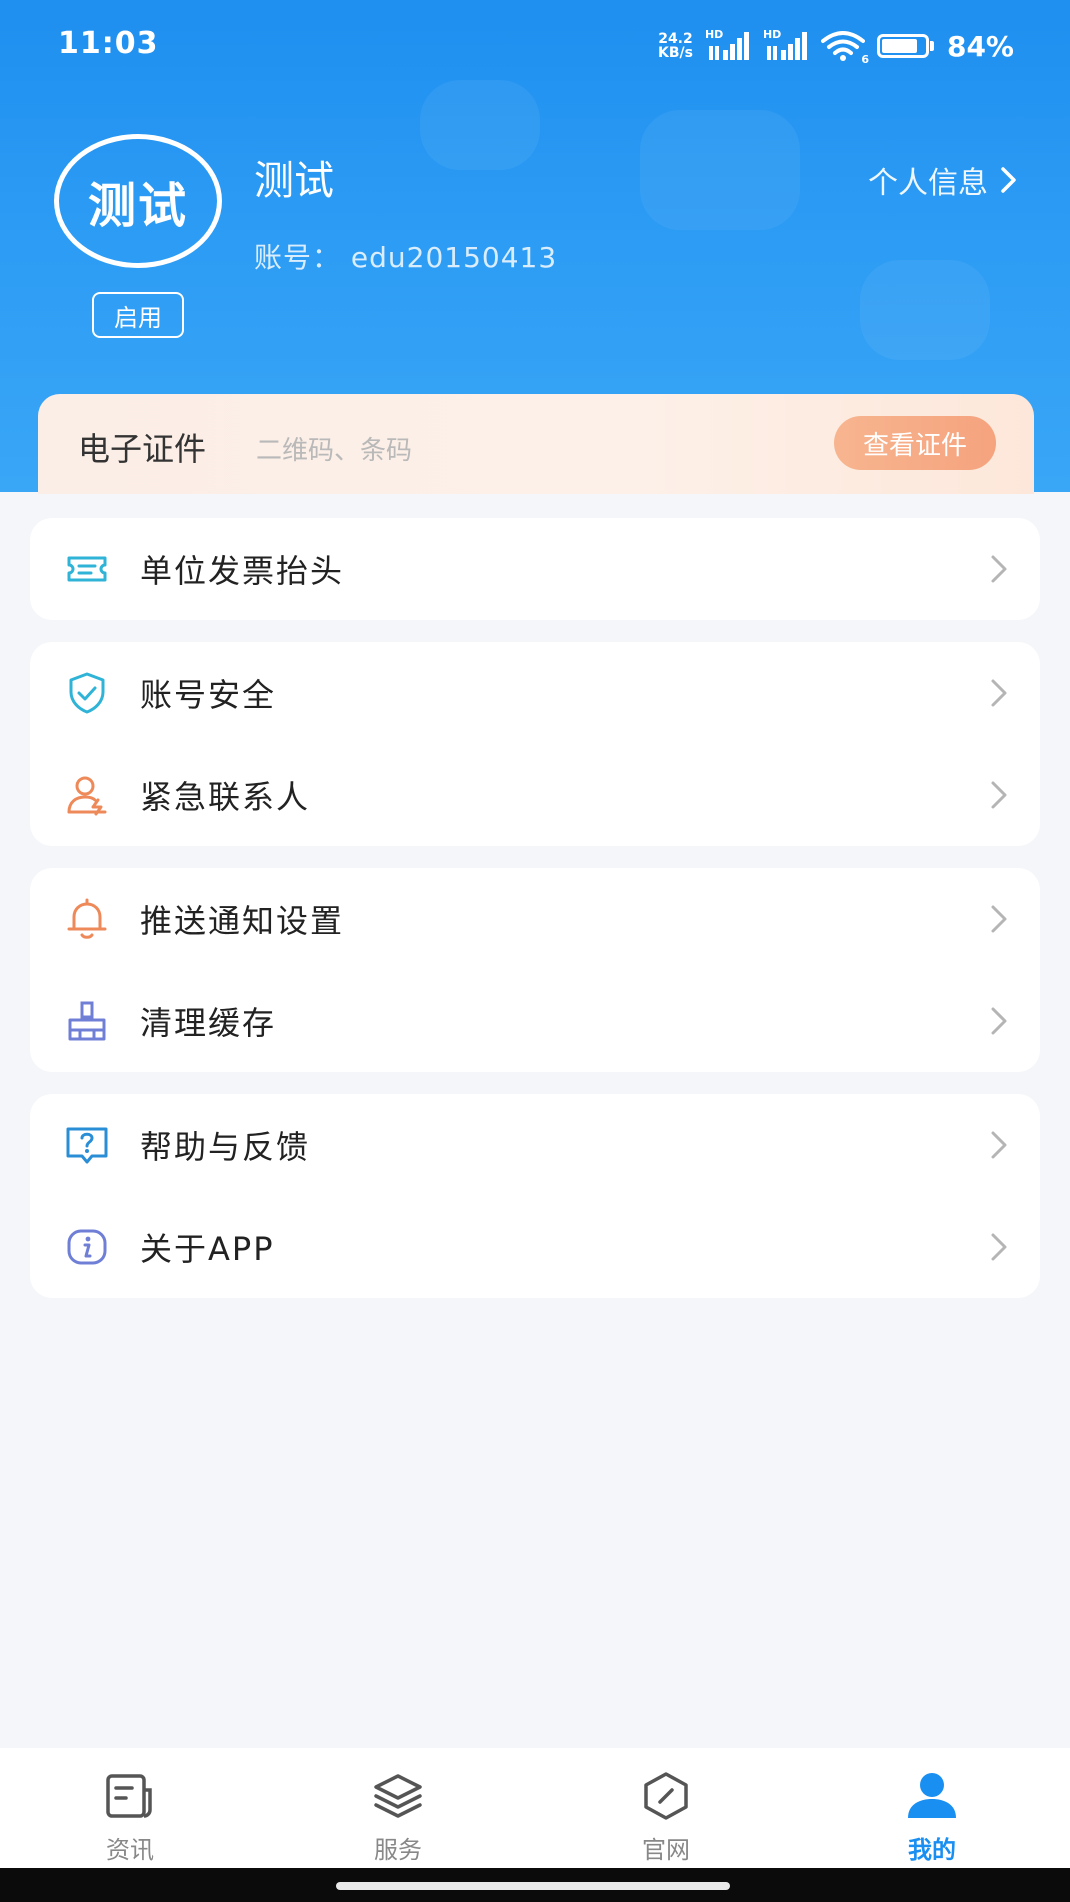  What do you see at coordinates (535, 1145) in the screenshot?
I see `menu-item-help-feedback: 帮助与反馈` at bounding box center [535, 1145].